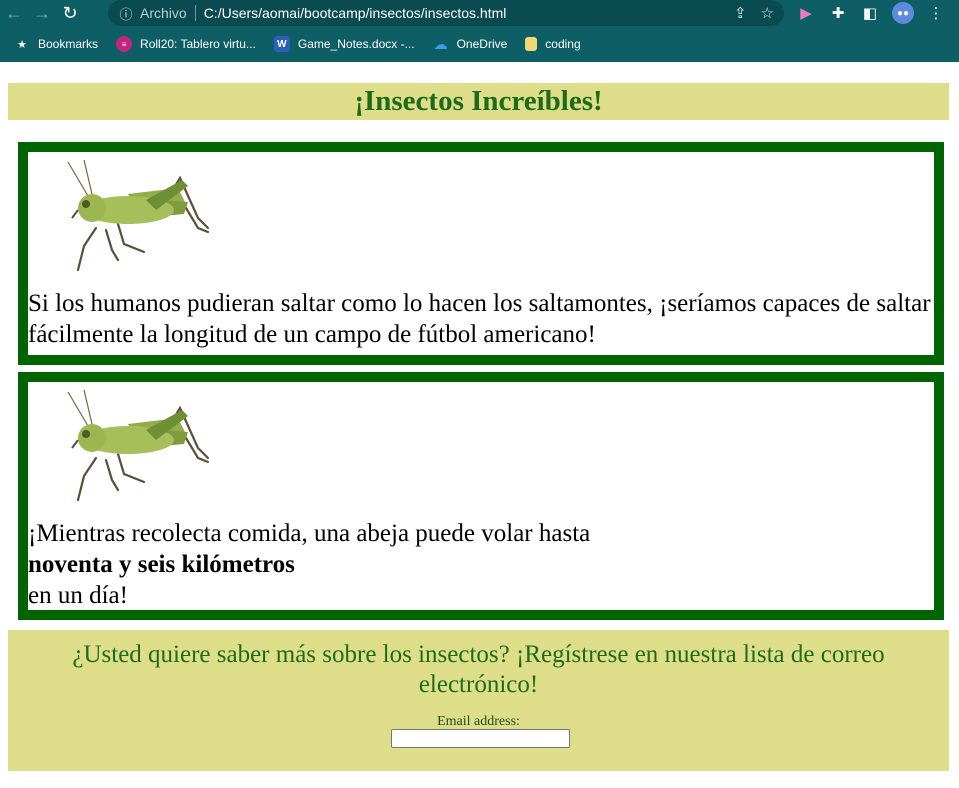  I want to click on bookmark-item-bookmarks: ★ Bookmarks, so click(56, 44).